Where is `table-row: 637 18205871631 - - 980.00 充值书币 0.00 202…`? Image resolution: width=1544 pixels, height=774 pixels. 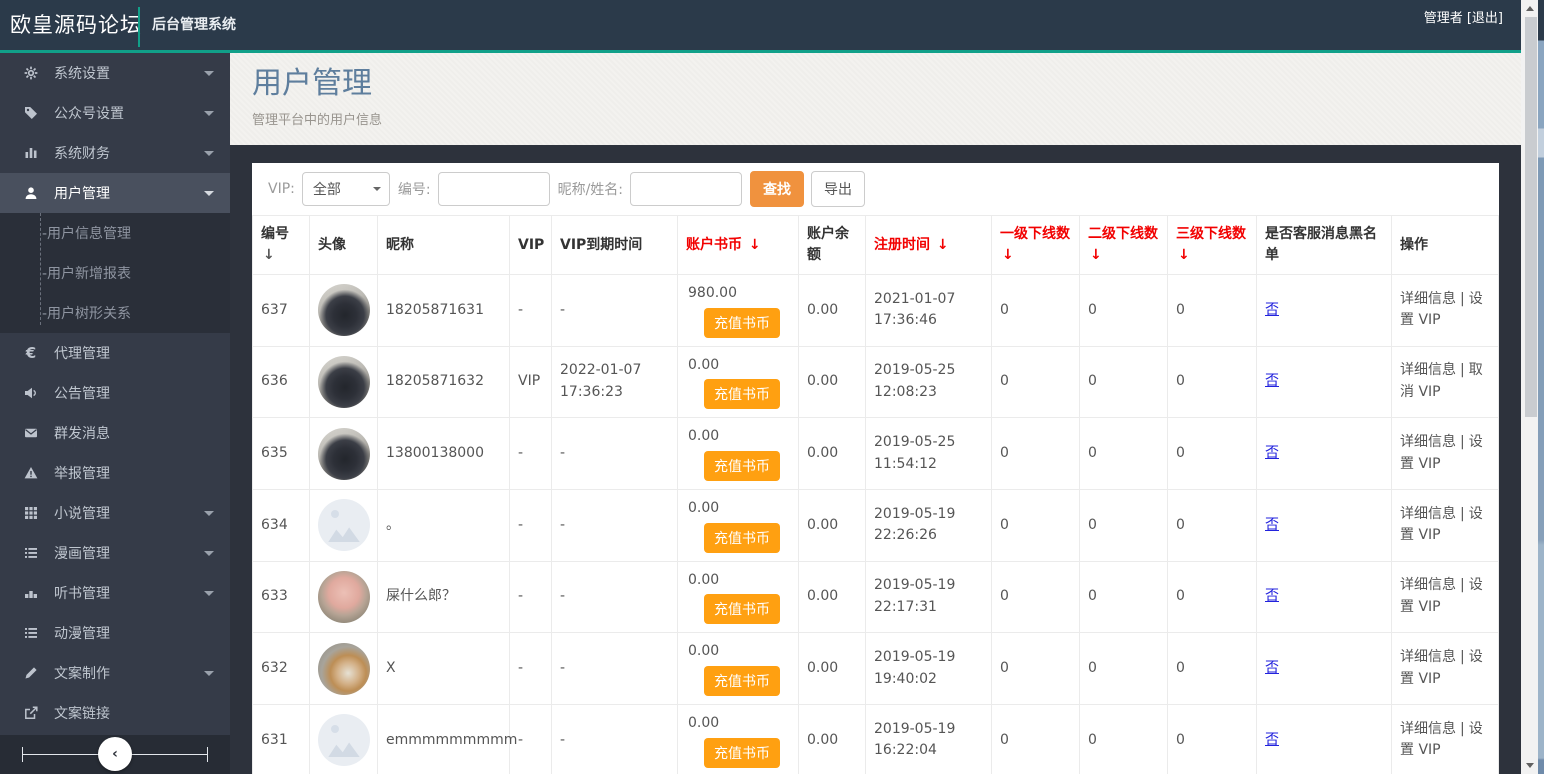 table-row: 637 18205871631 - - 980.00 充值书币 0.00 202… is located at coordinates (875, 310).